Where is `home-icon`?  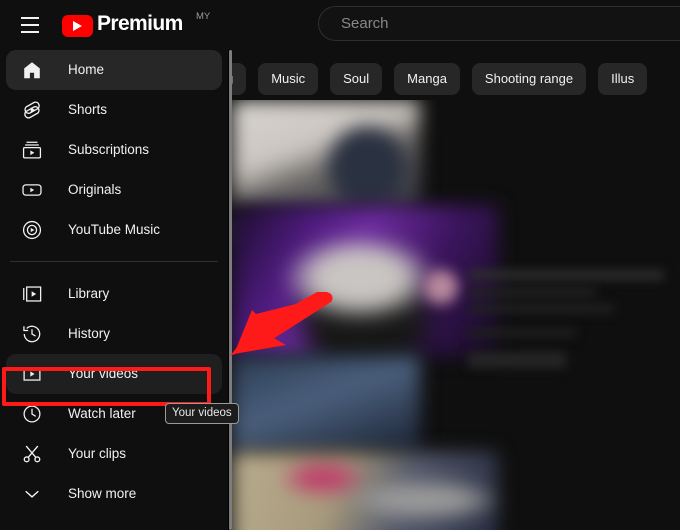
home-icon is located at coordinates (32, 70).